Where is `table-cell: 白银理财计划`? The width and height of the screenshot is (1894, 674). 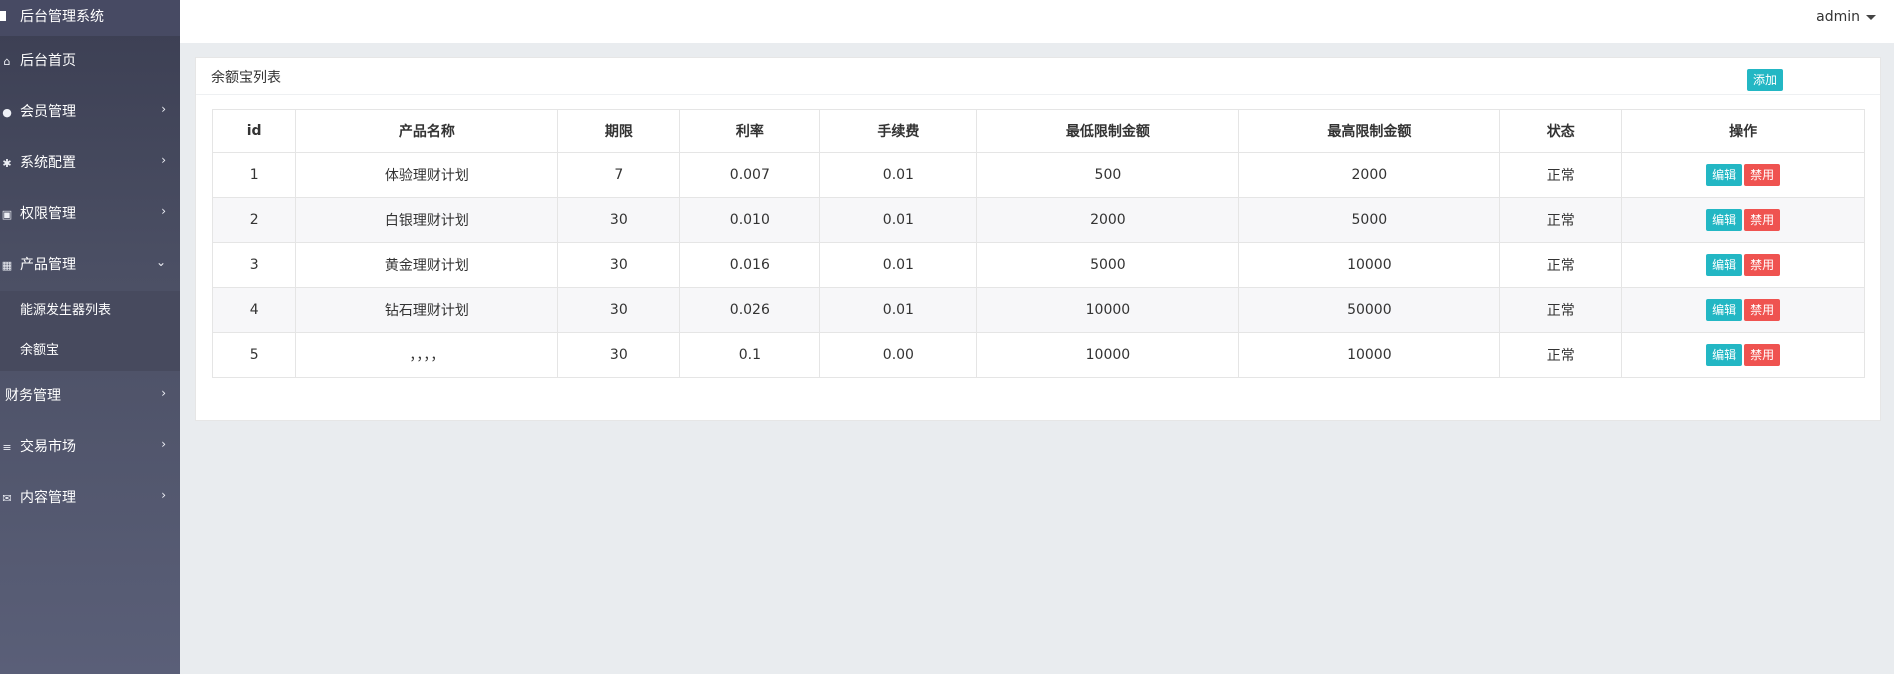 table-cell: 白银理财计划 is located at coordinates (427, 220).